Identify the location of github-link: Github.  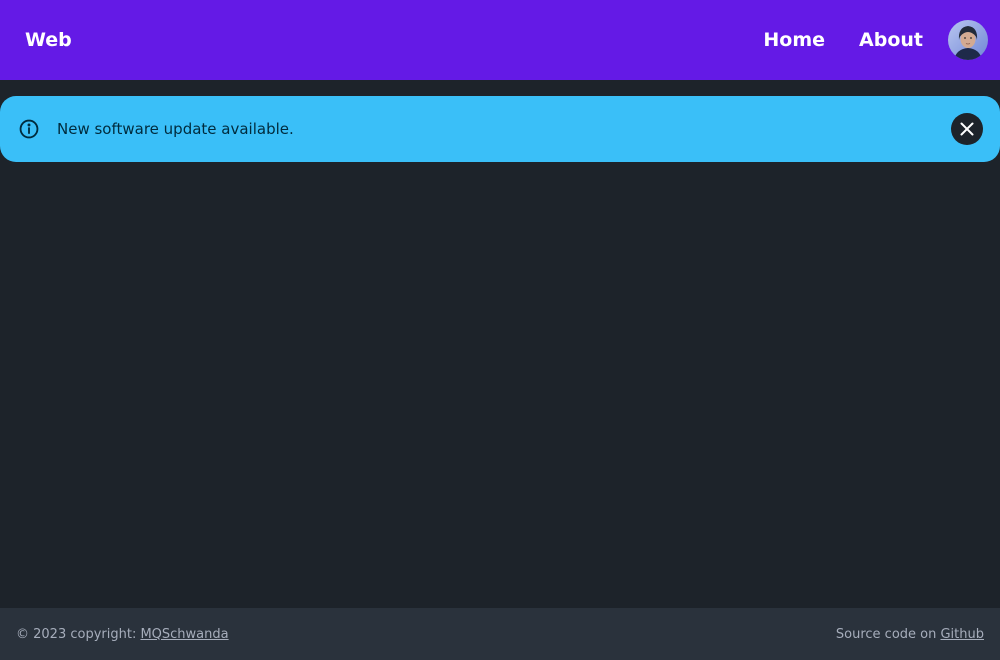
(962, 634).